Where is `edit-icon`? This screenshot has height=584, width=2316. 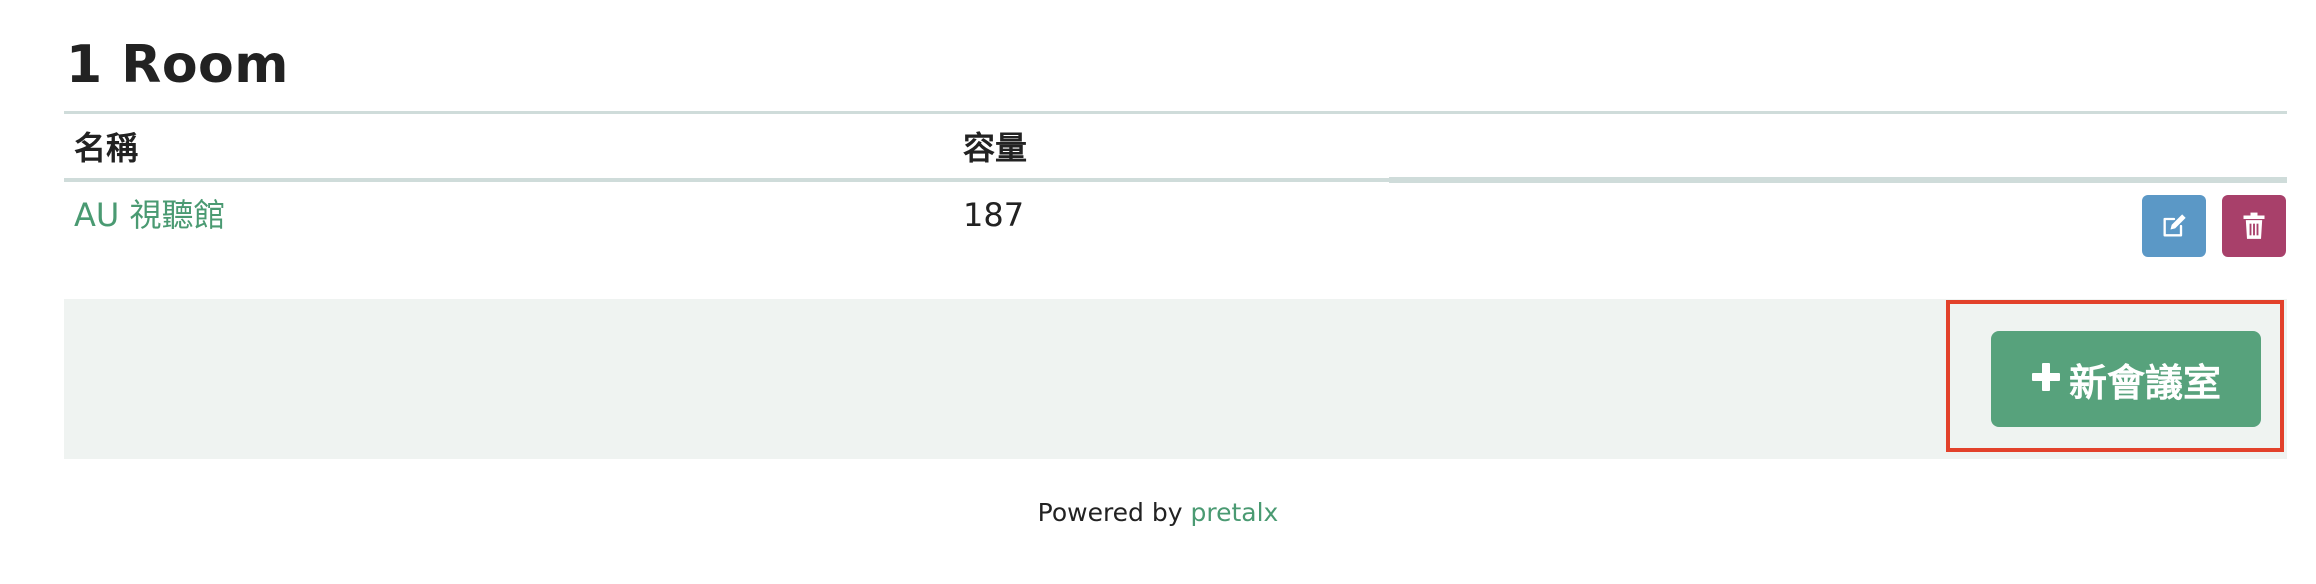 edit-icon is located at coordinates (2174, 226).